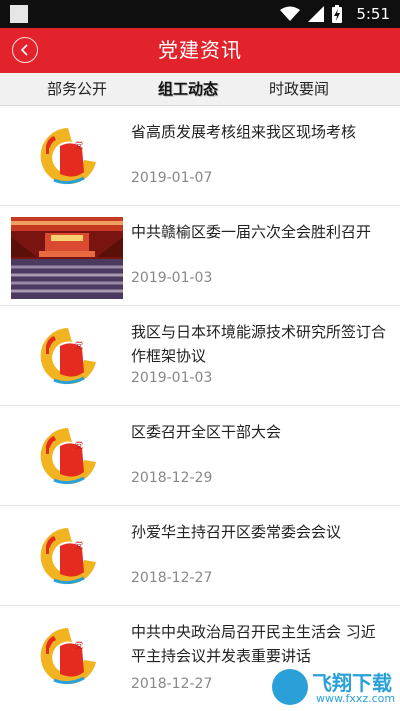  I want to click on tab-bar: 部务公开 组工动态 时政要闻, so click(200, 89).